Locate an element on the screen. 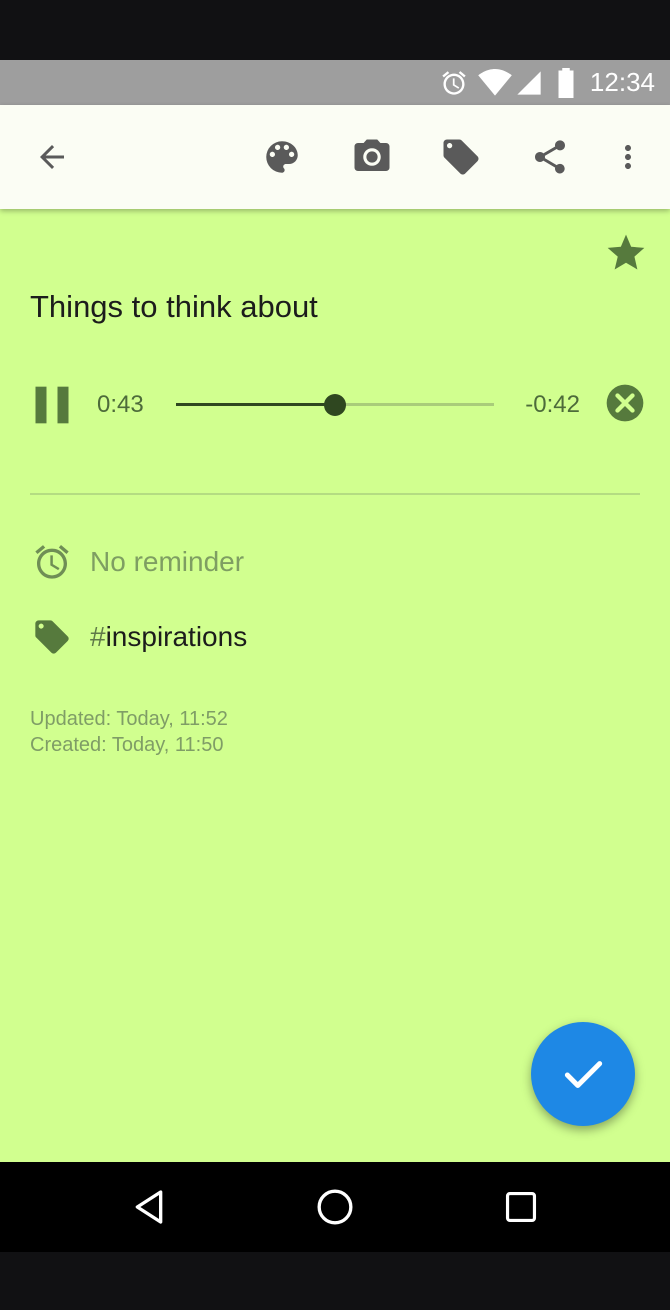 Image resolution: width=670 pixels, height=1310 pixels. palette-icon is located at coordinates (282, 157).